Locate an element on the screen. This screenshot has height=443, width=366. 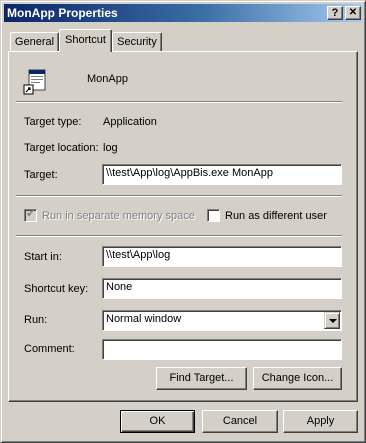
target-location-label: Target location: is located at coordinates (61, 148).